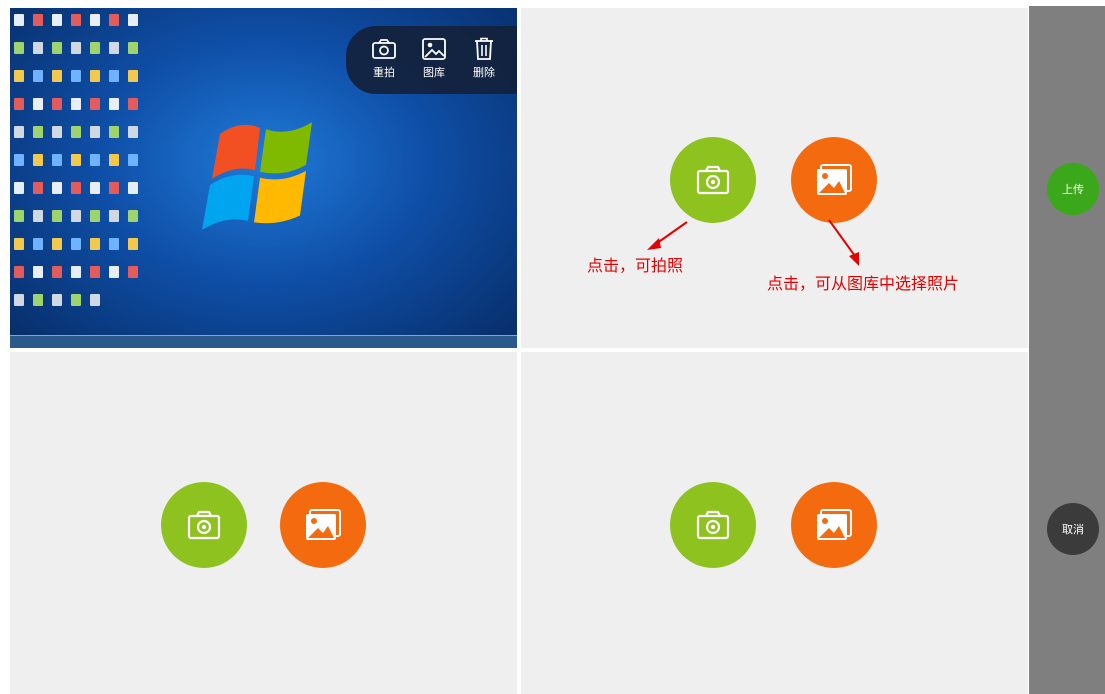 The width and height of the screenshot is (1105, 694). What do you see at coordinates (1067, 350) in the screenshot?
I see `action-sidebar: 上传 取消` at bounding box center [1067, 350].